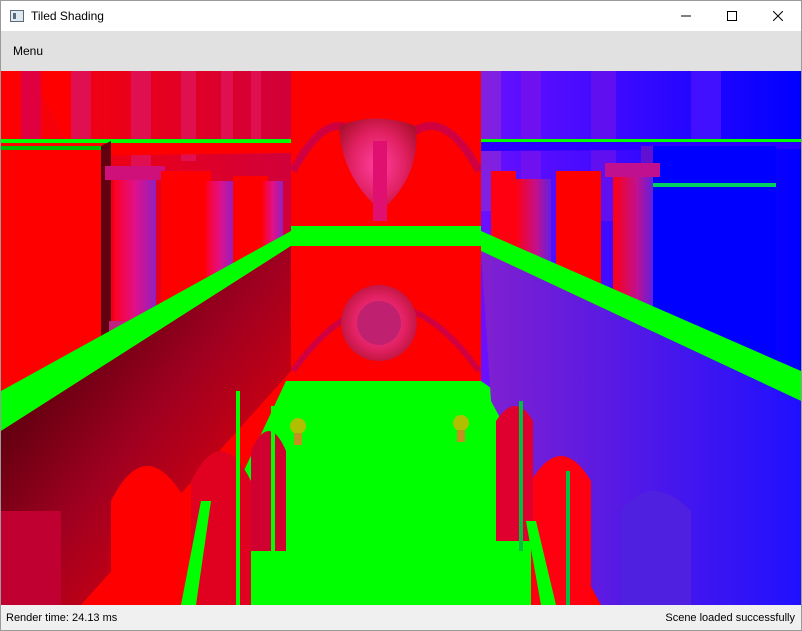 The image size is (802, 631). I want to click on app-icon, so click(17, 16).